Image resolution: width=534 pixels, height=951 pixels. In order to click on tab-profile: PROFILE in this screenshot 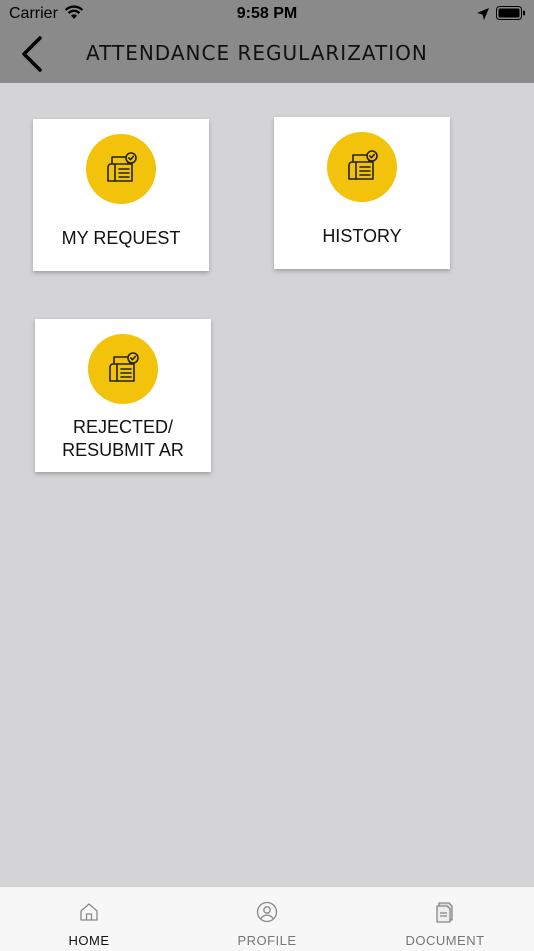, I will do `click(267, 919)`.